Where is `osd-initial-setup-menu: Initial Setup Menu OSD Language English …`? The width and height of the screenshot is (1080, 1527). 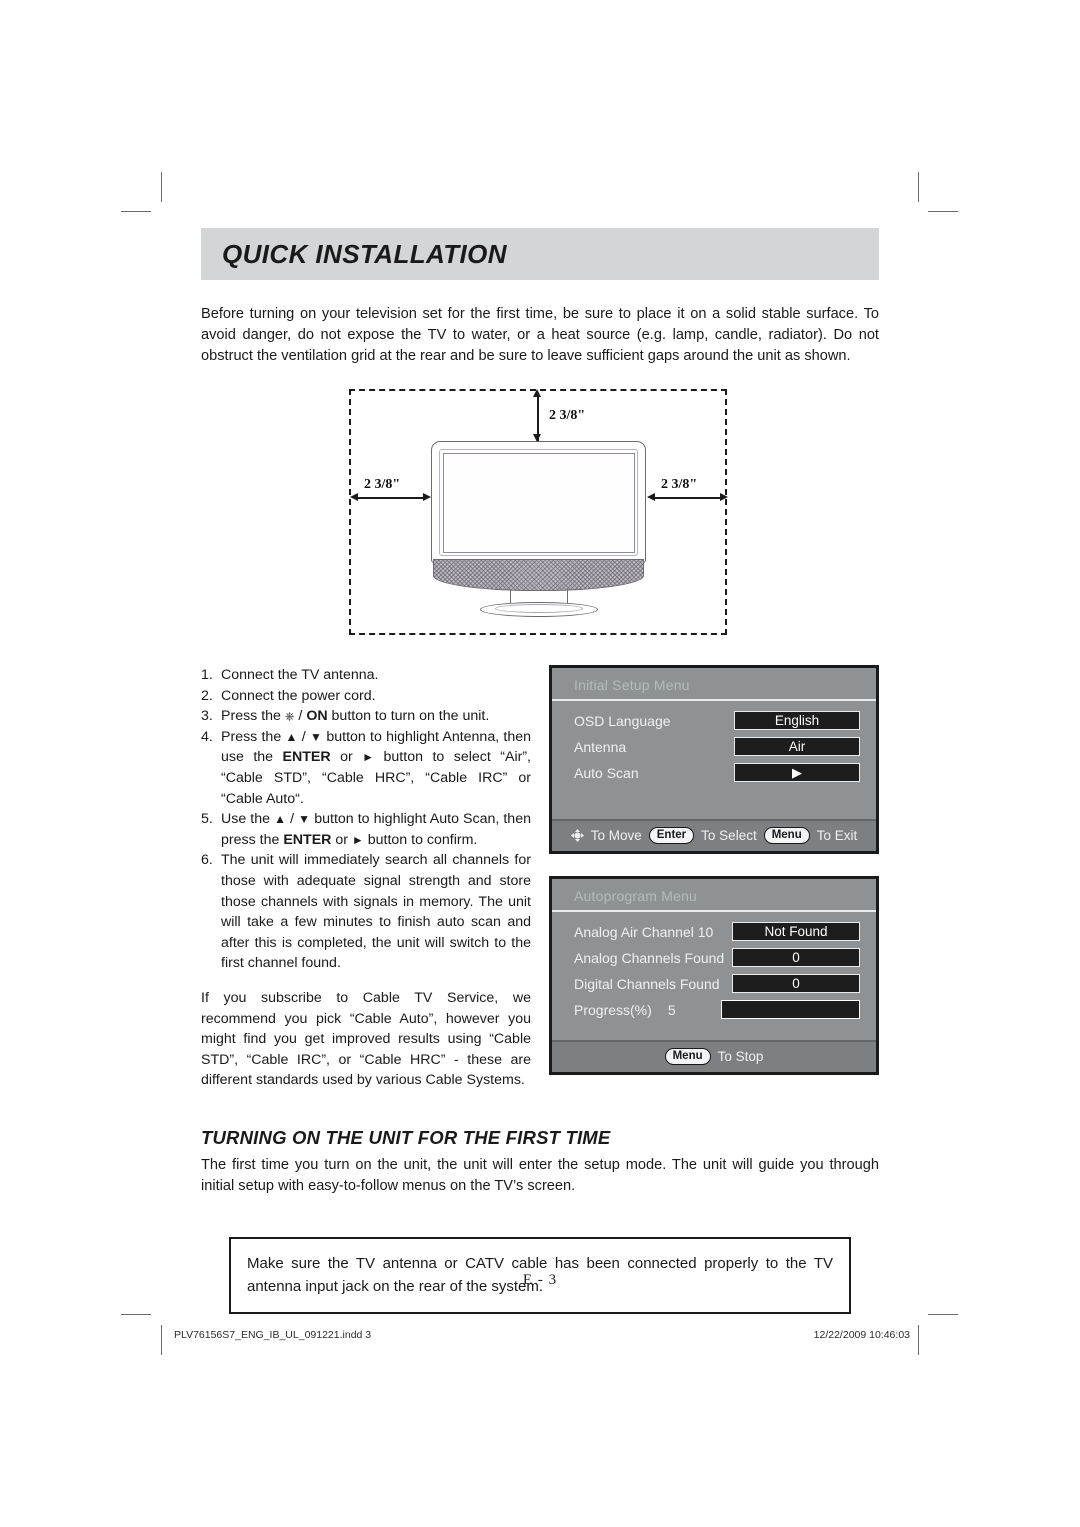 osd-initial-setup-menu: Initial Setup Menu OSD Language English … is located at coordinates (714, 759).